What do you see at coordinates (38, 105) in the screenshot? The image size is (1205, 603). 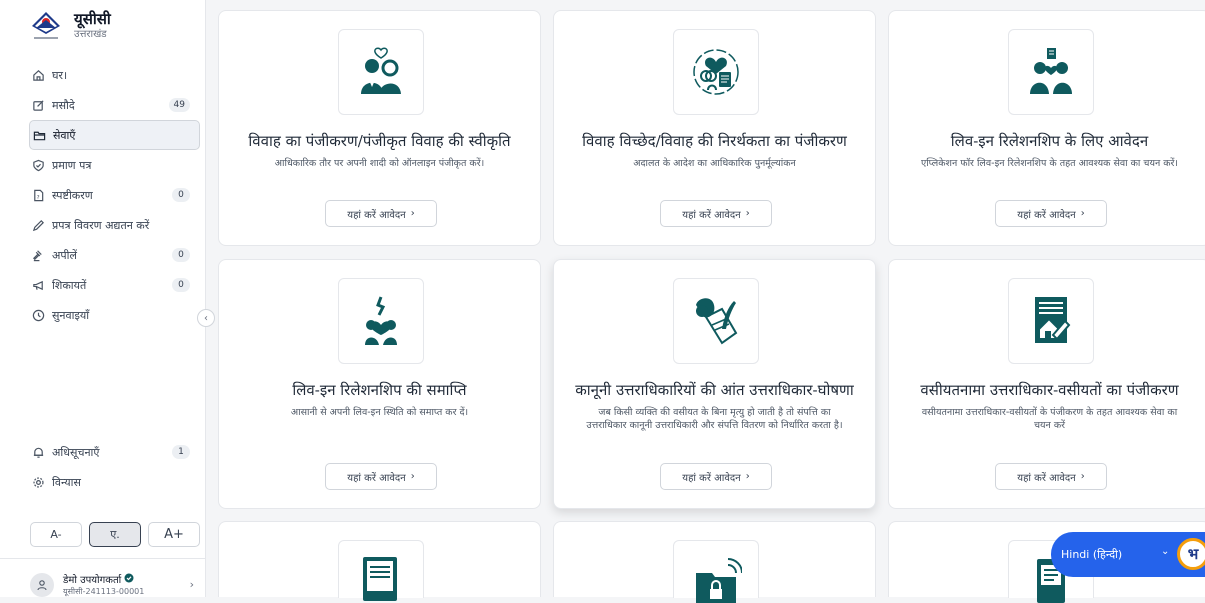 I see `edit-icon` at bounding box center [38, 105].